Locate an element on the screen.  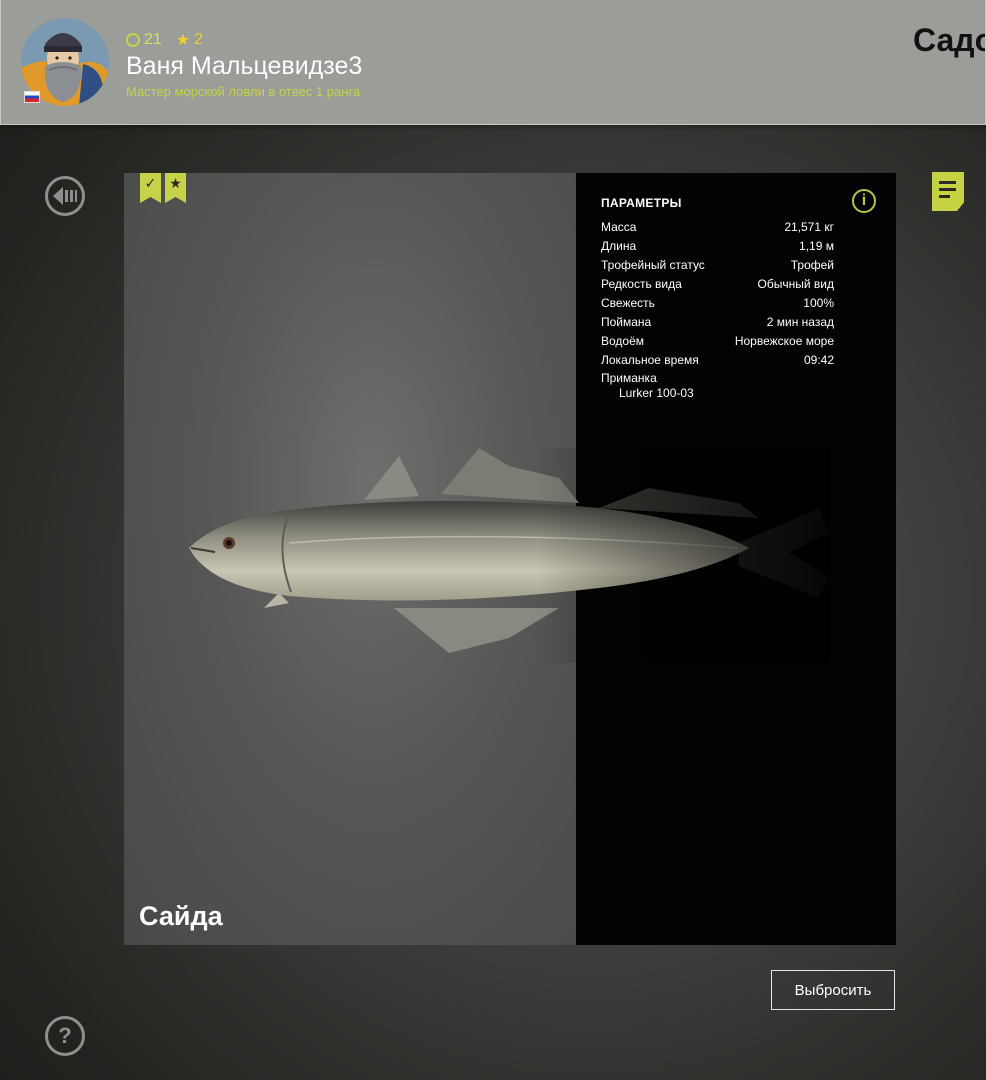
info-icon: i is located at coordinates (864, 201).